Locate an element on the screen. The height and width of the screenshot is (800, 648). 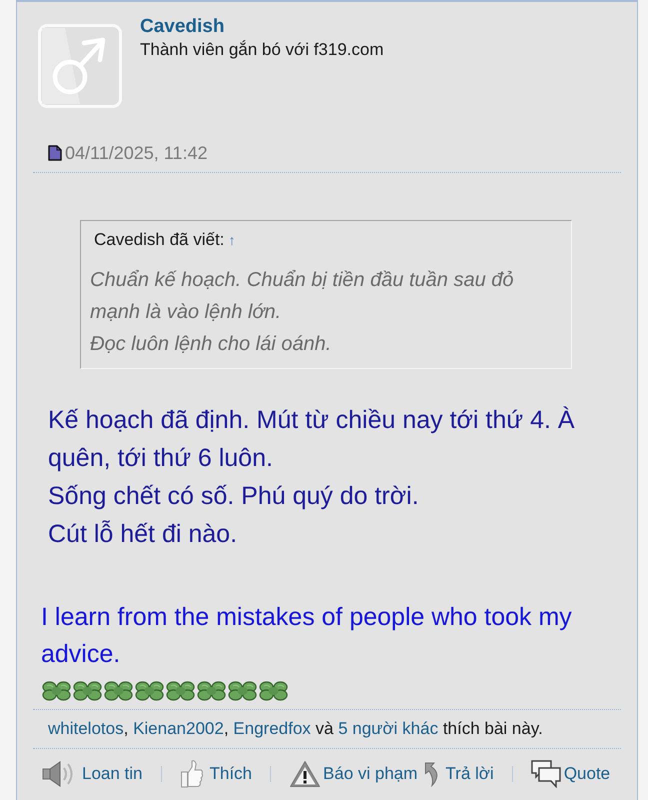
member-rank-text: Thành viên gắn bó với f319.com is located at coordinates (262, 50).